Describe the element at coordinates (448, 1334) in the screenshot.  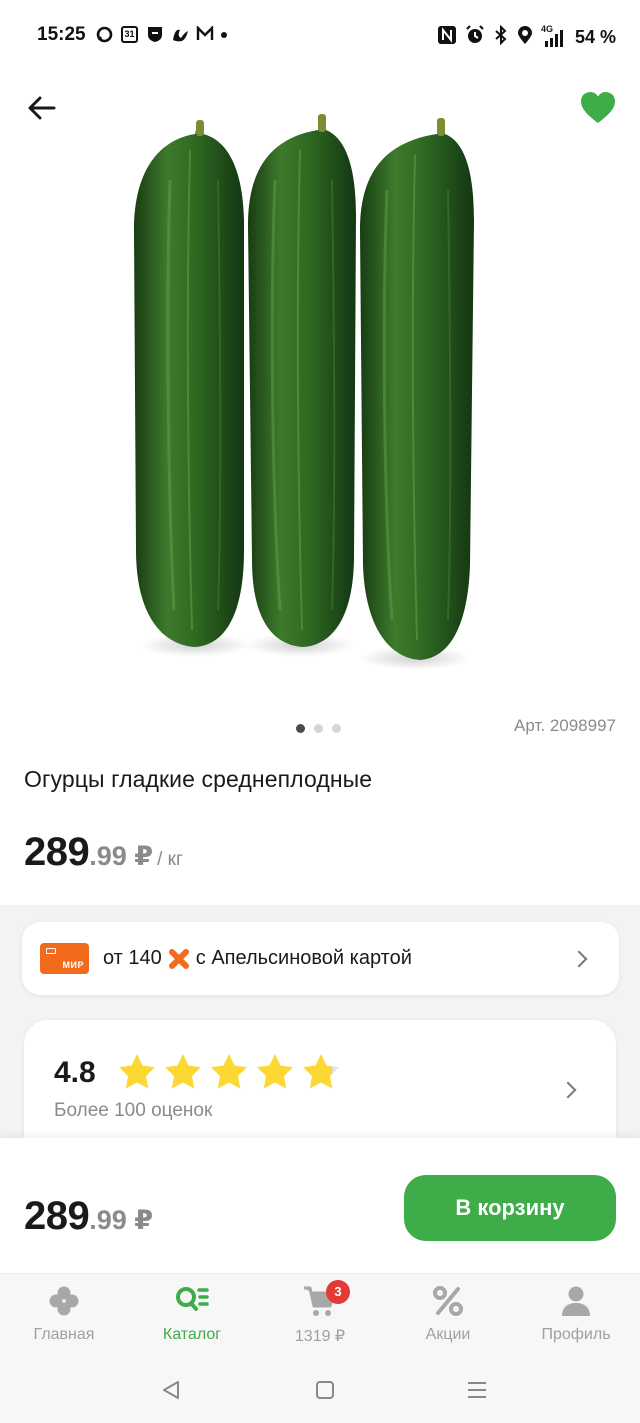
I see `tab-label: Акции` at that location.